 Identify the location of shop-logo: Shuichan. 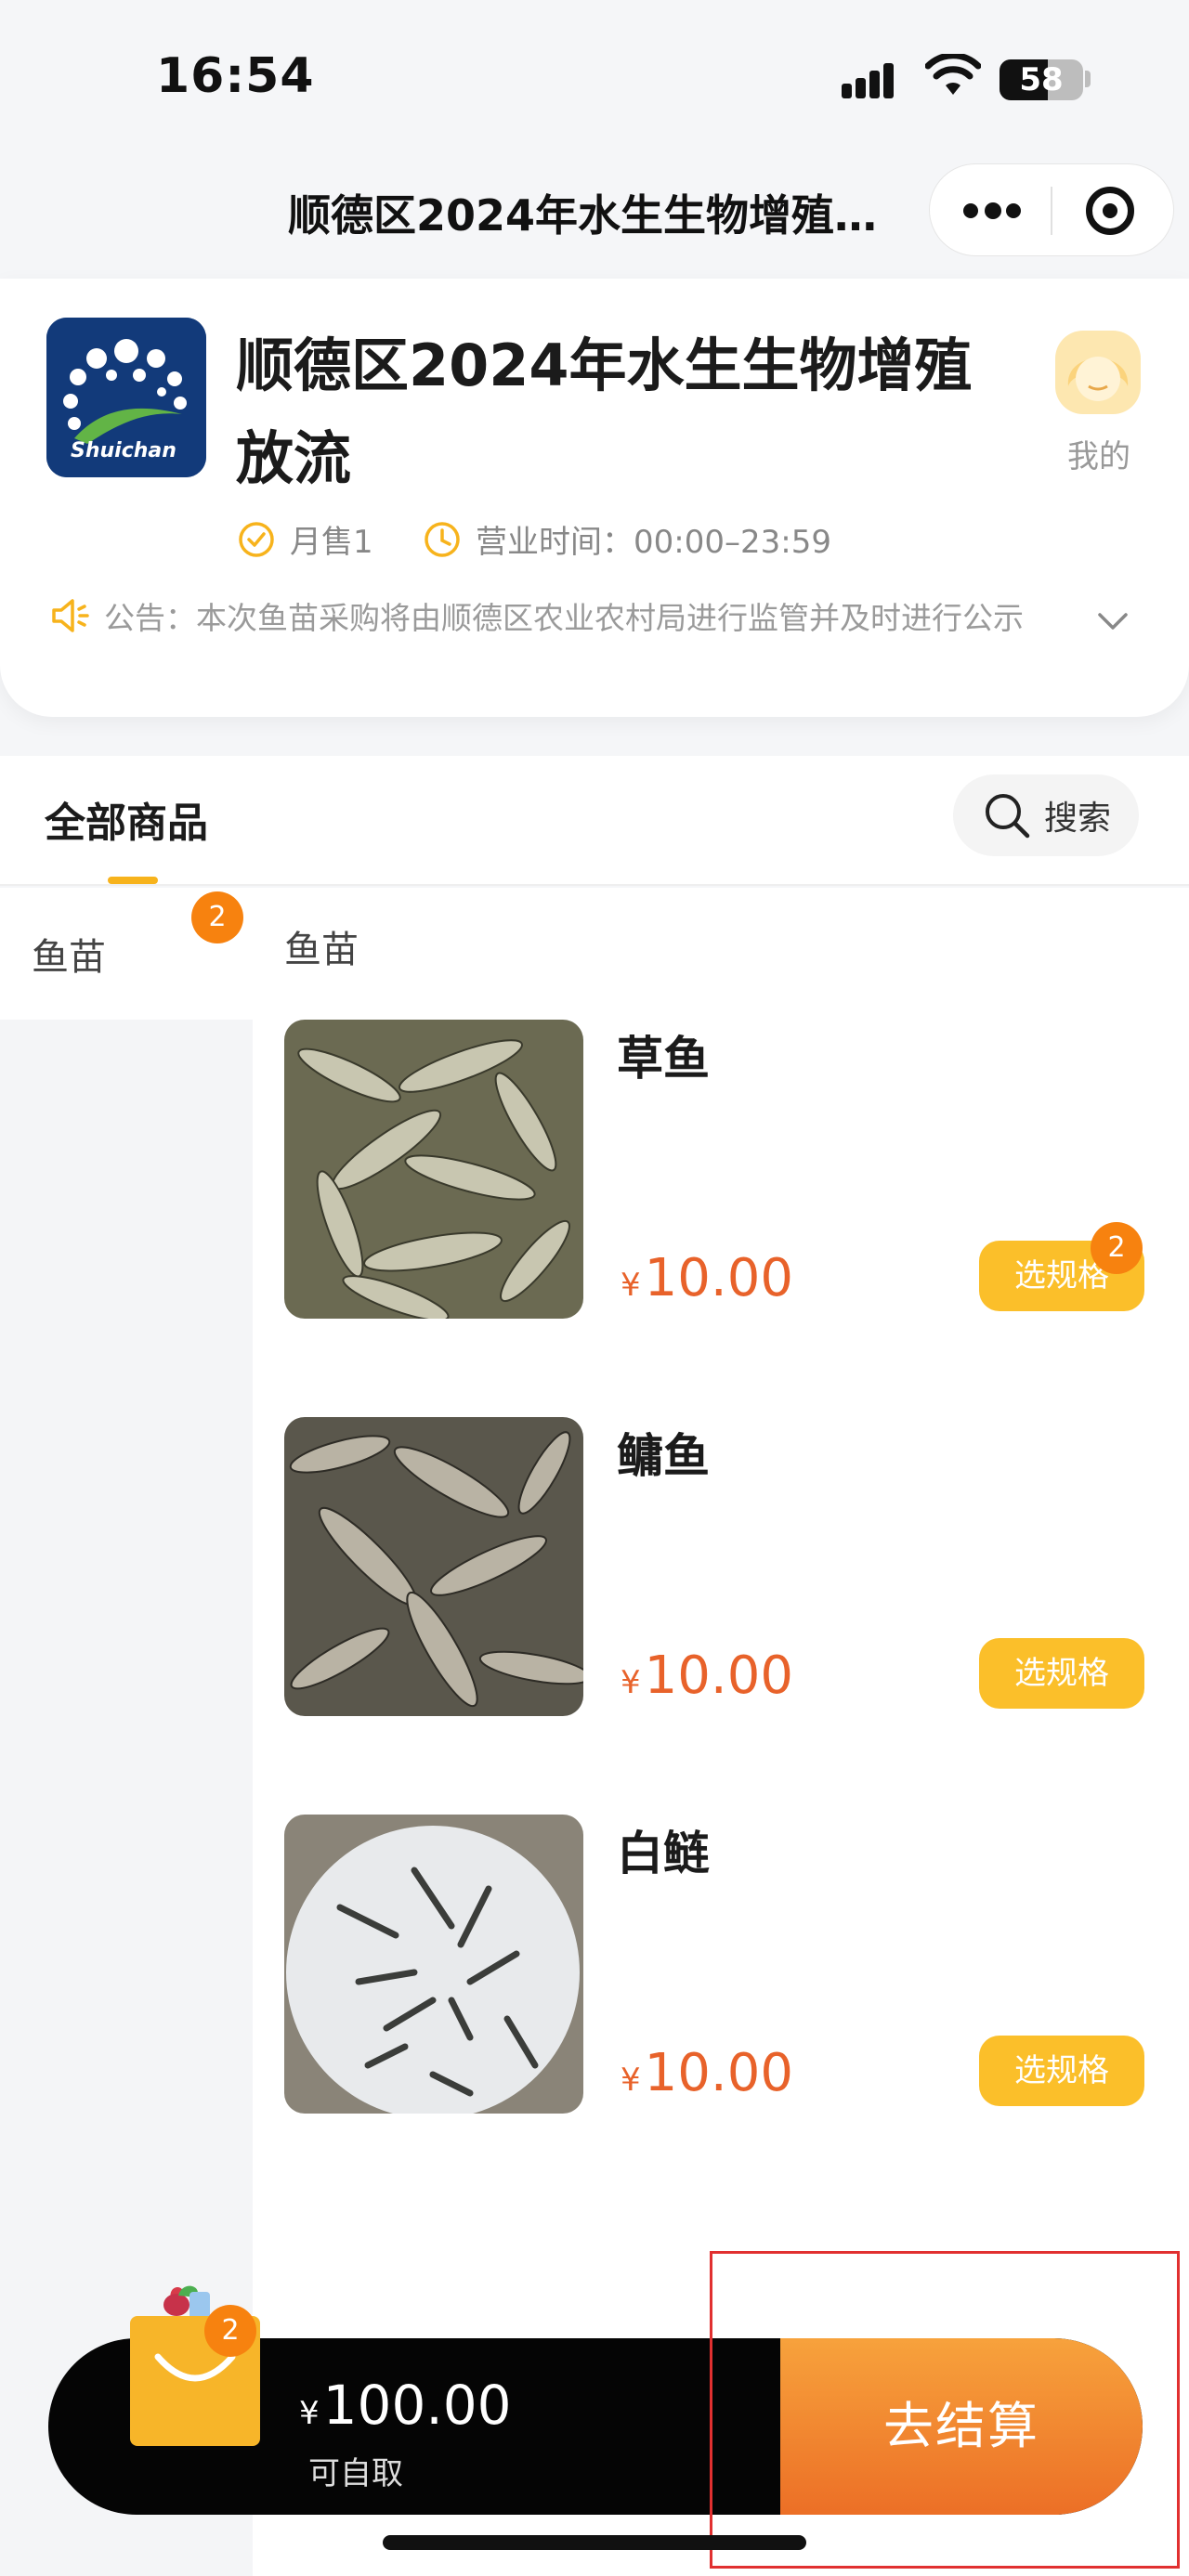
(126, 398).